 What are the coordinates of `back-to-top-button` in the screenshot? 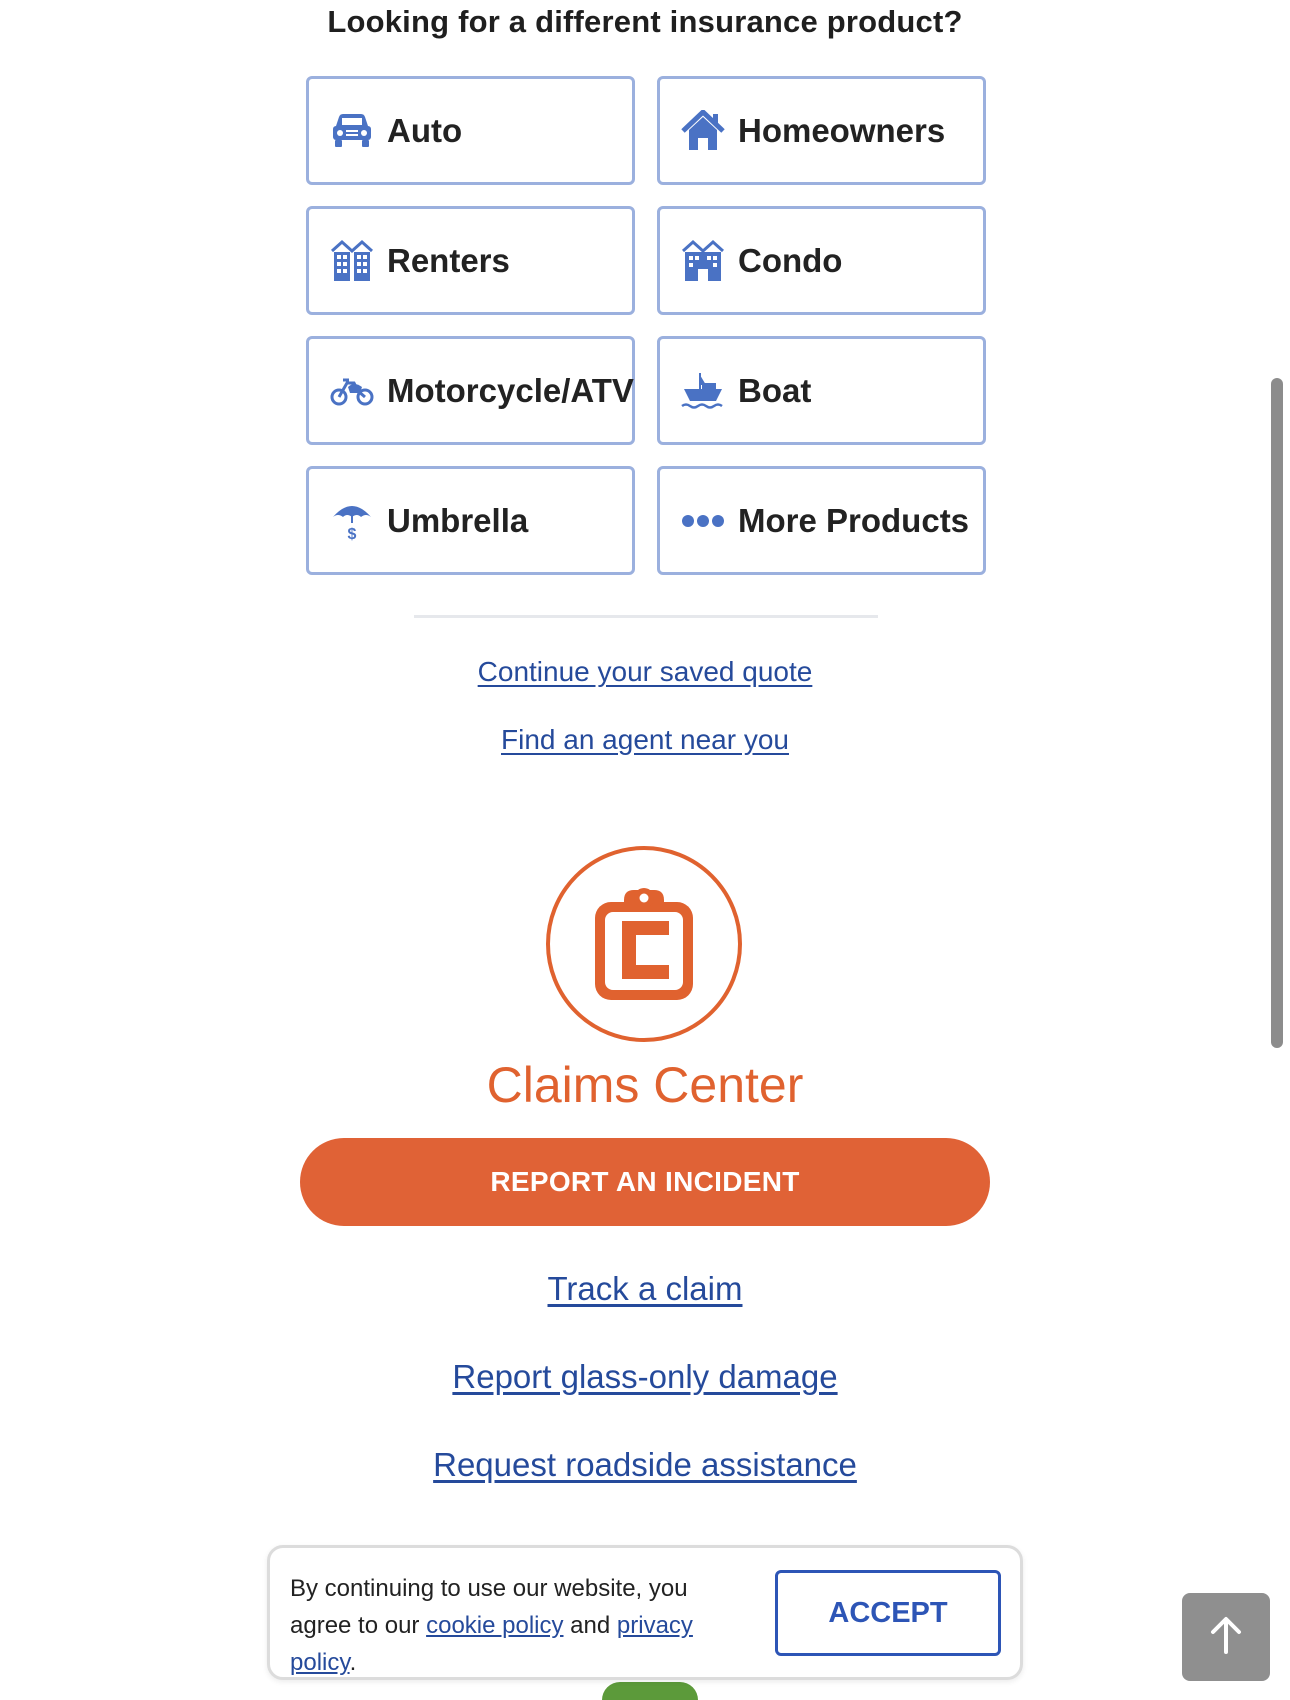 It's located at (1226, 1637).